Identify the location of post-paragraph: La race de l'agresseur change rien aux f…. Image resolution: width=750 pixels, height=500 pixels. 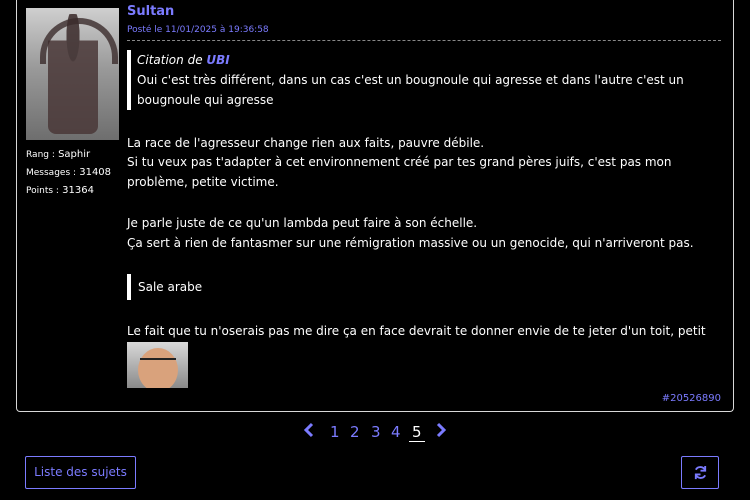
(306, 143).